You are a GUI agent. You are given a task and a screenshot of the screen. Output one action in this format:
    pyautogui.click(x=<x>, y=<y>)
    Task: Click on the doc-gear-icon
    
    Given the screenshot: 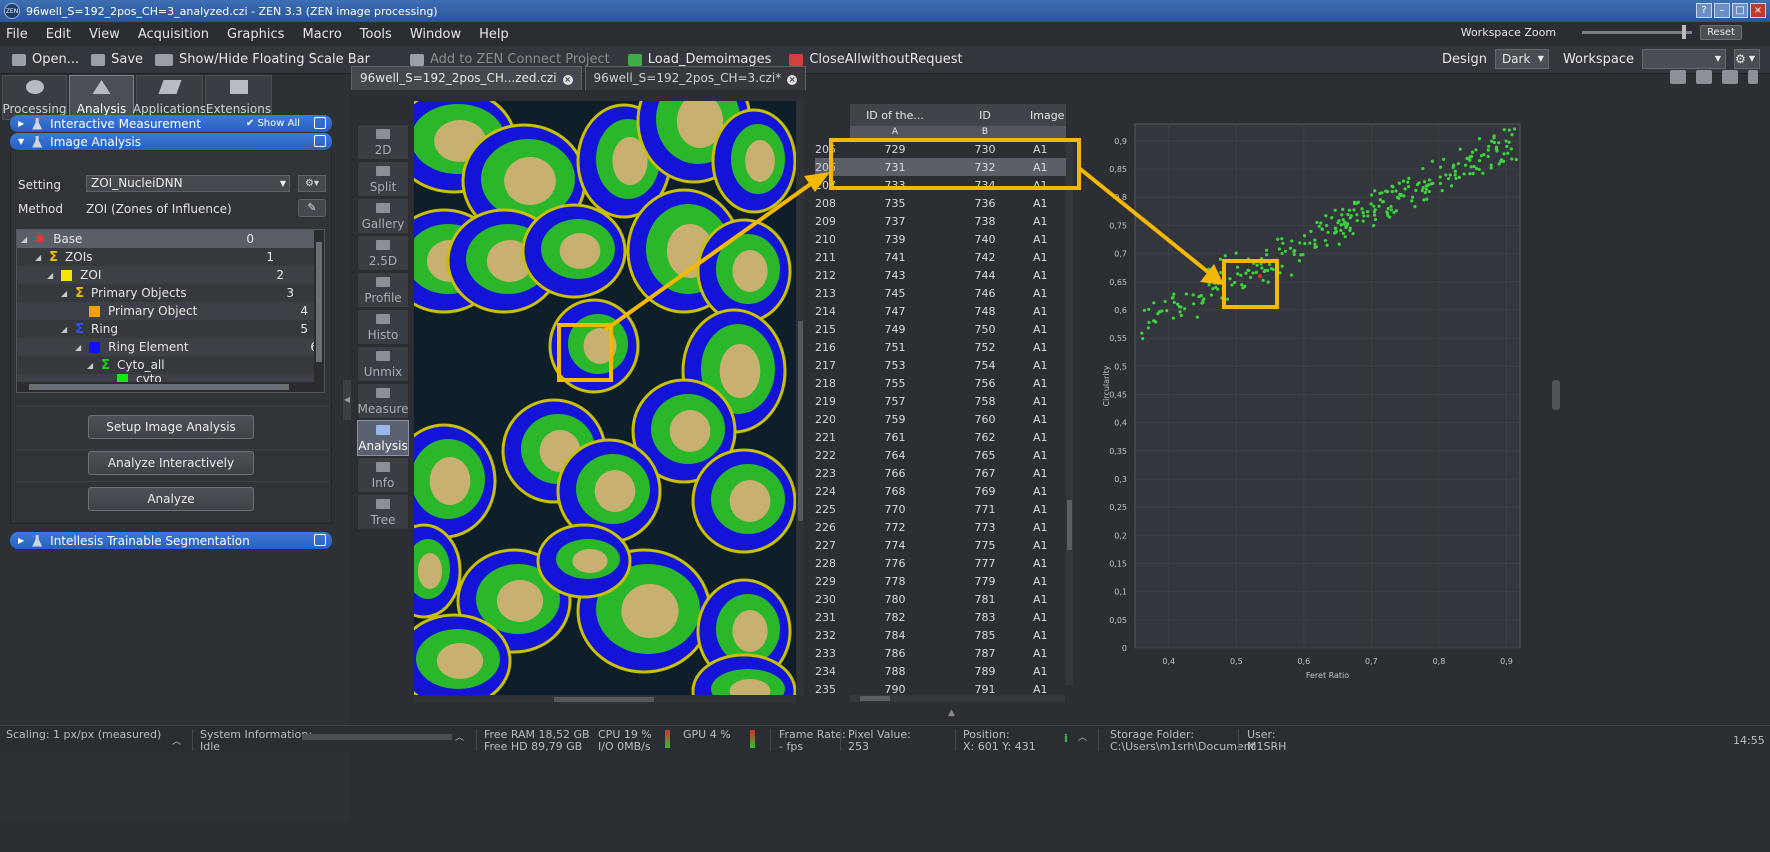 What is the action you would take?
    pyautogui.click(x=1730, y=77)
    